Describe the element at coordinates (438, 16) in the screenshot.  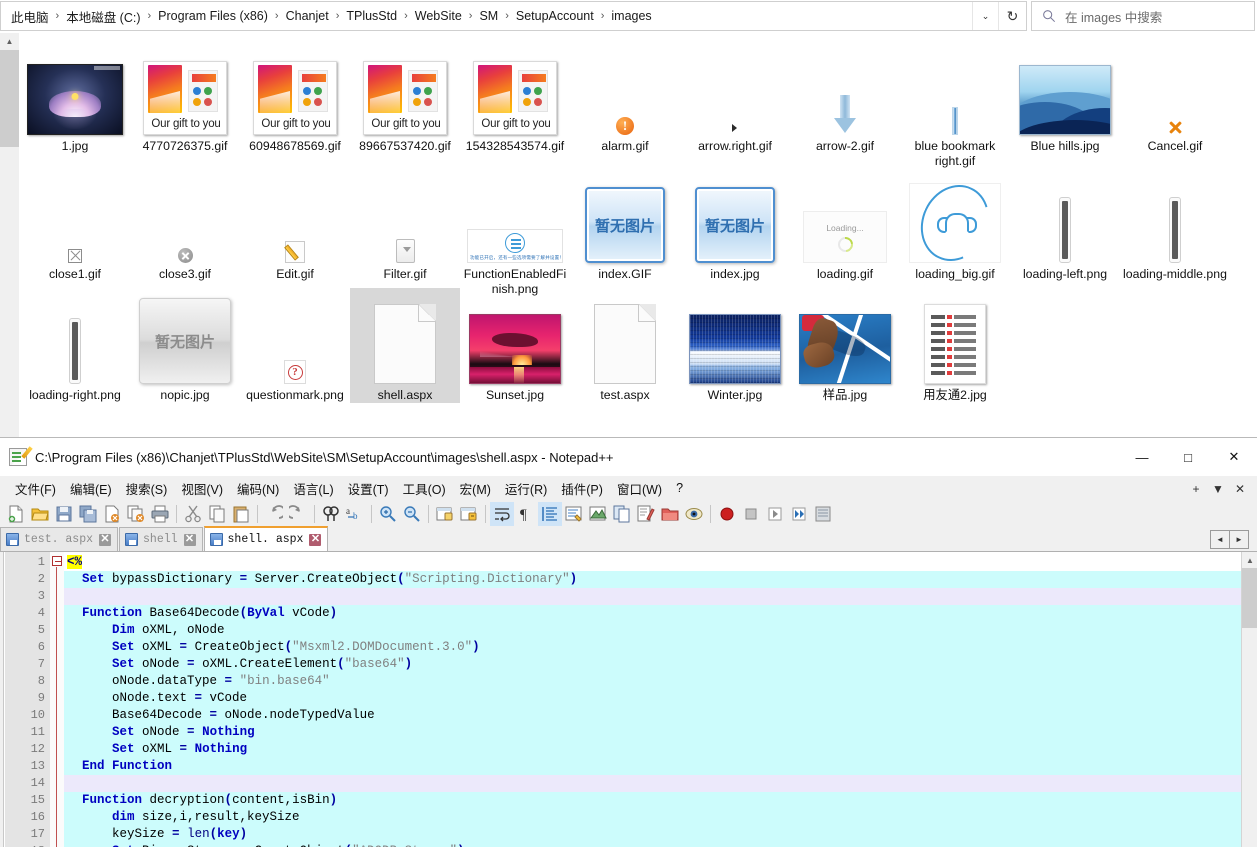
I see `breadcrumb-item: WebSite` at that location.